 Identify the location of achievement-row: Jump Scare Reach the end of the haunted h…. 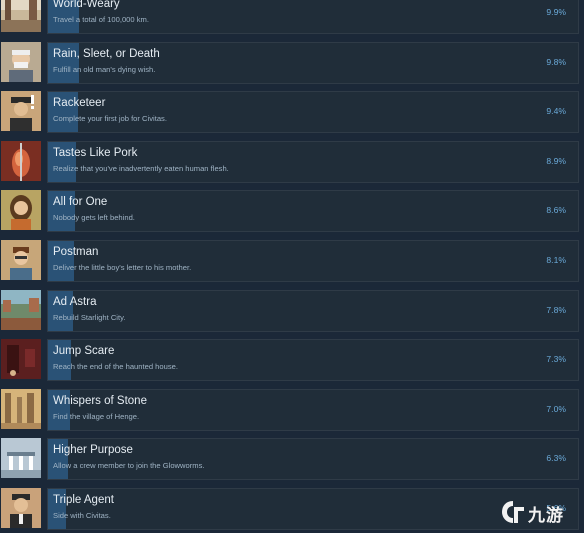
(292, 359).